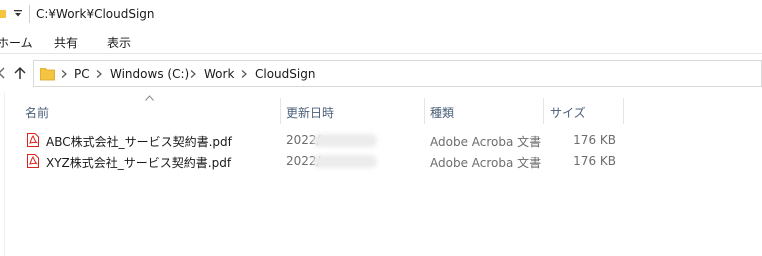  What do you see at coordinates (82, 74) in the screenshot?
I see `breadcrumb-pc: PC` at bounding box center [82, 74].